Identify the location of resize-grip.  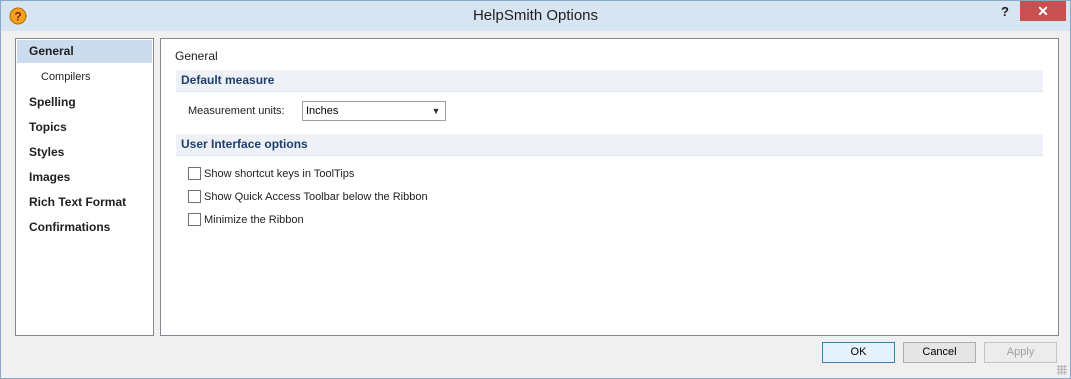
(1062, 370).